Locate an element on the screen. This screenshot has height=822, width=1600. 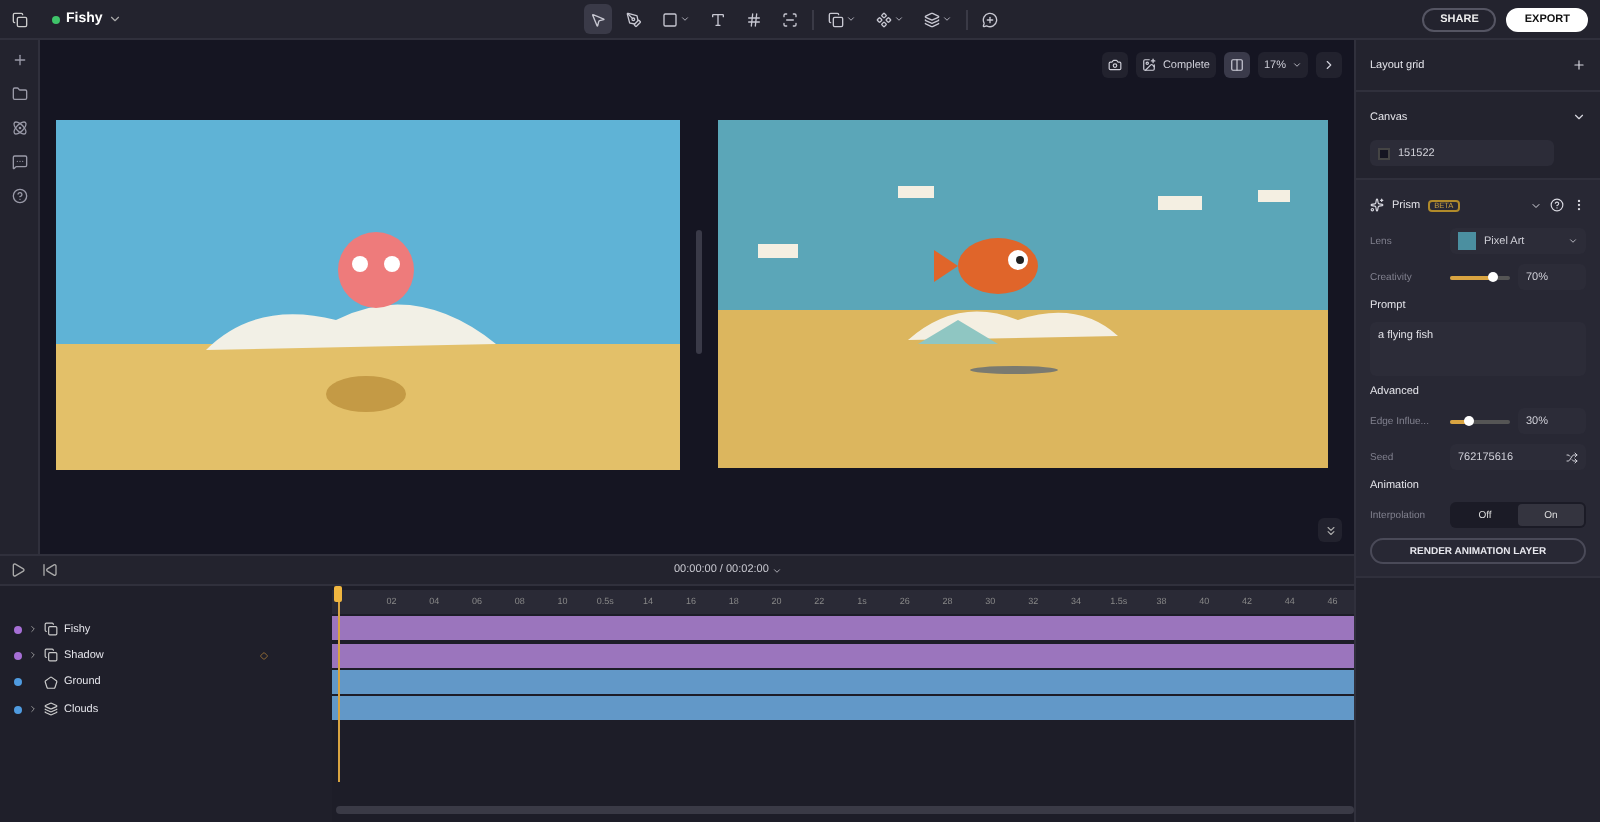
help-icon is located at coordinates (19, 196).